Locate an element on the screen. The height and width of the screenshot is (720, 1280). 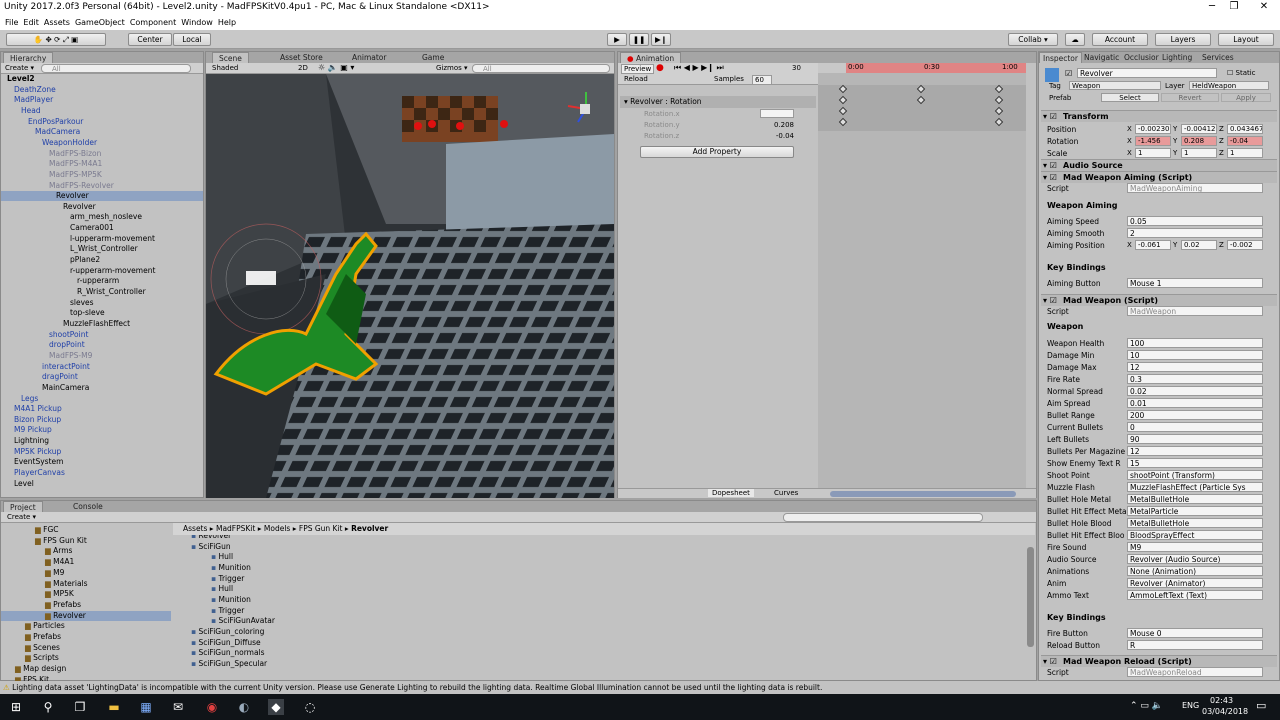
anim-object-row: ▾ Revolver : Rotation is located at coordinates (718, 102).